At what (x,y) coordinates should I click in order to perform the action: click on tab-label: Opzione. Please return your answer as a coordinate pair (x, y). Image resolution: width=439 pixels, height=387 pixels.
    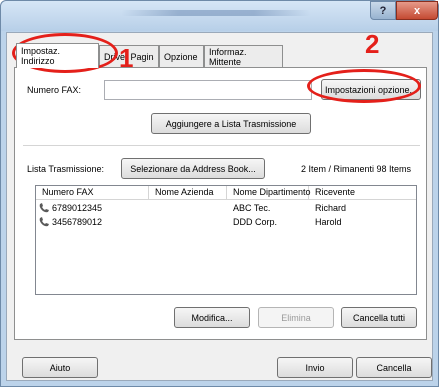
    Looking at the image, I should click on (181, 56).